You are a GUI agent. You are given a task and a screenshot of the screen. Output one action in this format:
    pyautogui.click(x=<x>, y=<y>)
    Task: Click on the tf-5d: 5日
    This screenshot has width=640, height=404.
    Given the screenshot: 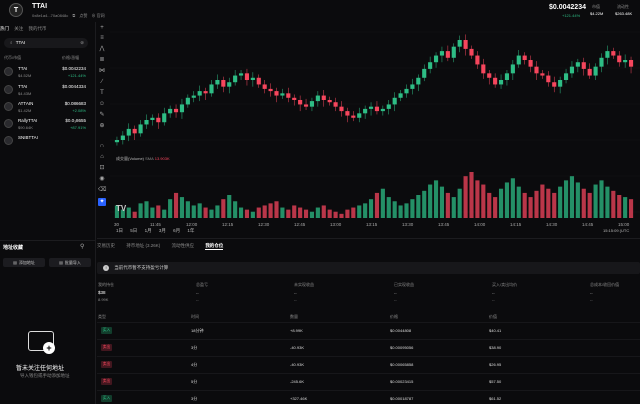 What is the action you would take?
    pyautogui.click(x=133, y=230)
    